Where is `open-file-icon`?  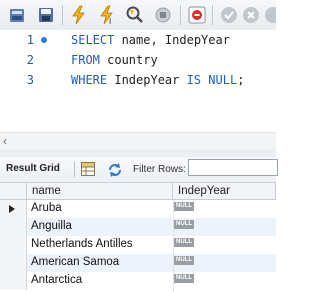 open-file-icon is located at coordinates (17, 15).